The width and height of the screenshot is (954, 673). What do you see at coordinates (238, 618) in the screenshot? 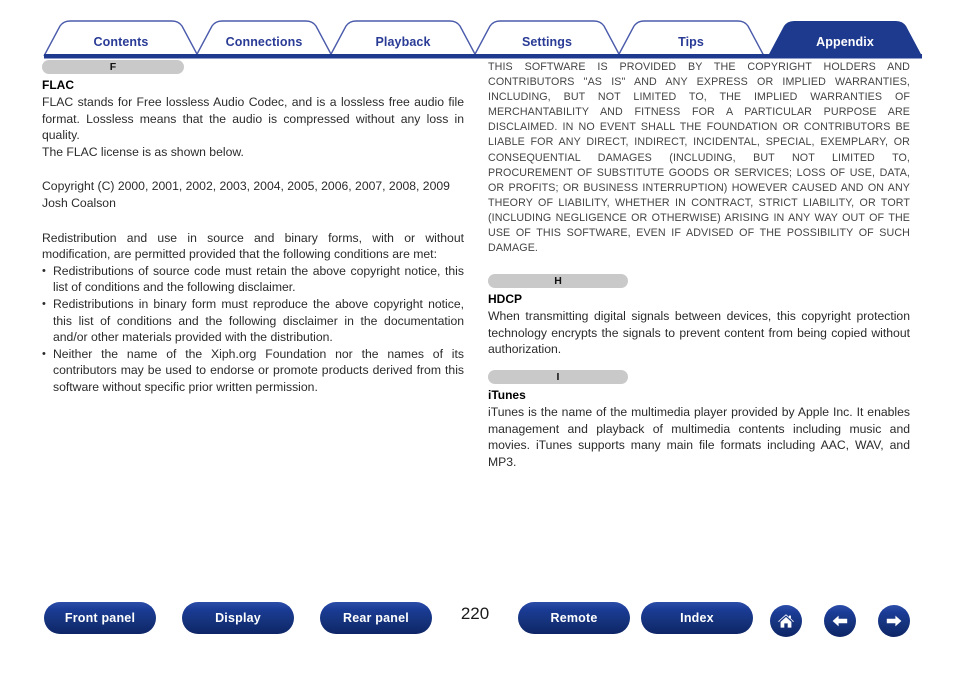
I see `display-button: Display` at bounding box center [238, 618].